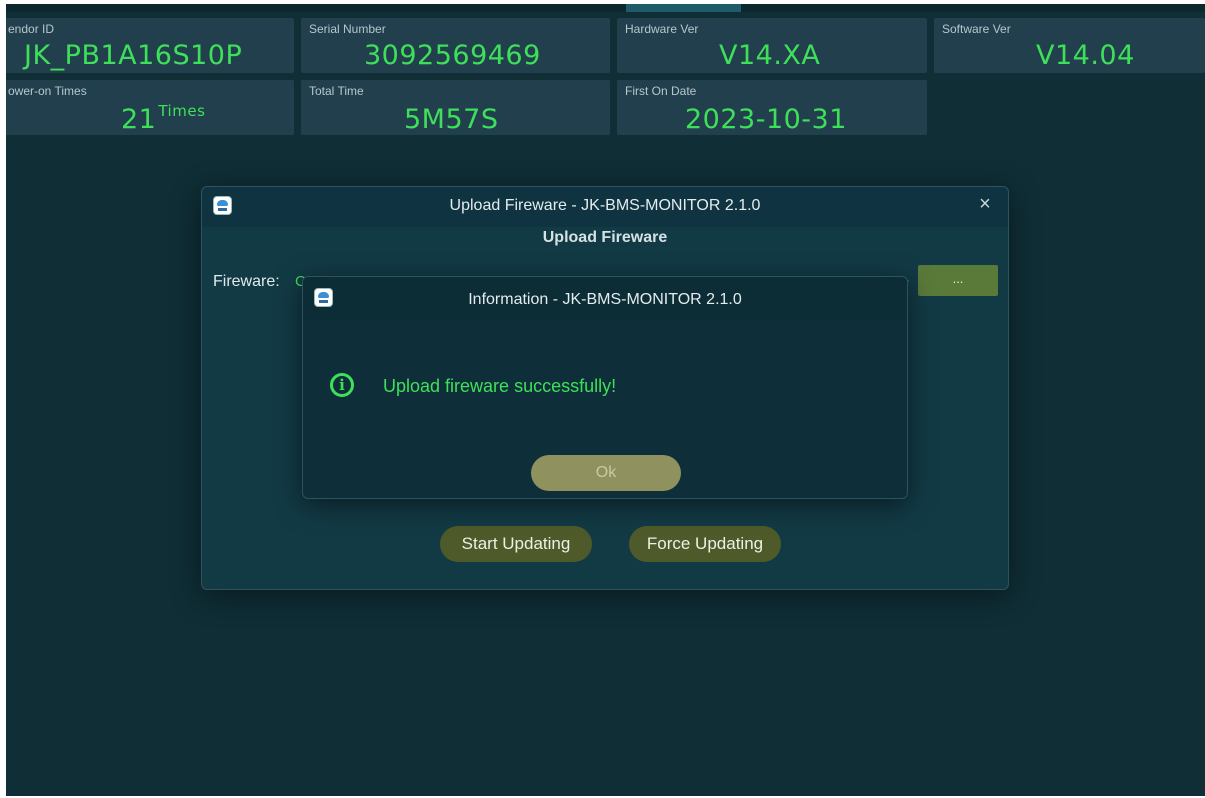 The image size is (1205, 798). I want to click on upload-section-title: Upload Fireware, so click(605, 237).